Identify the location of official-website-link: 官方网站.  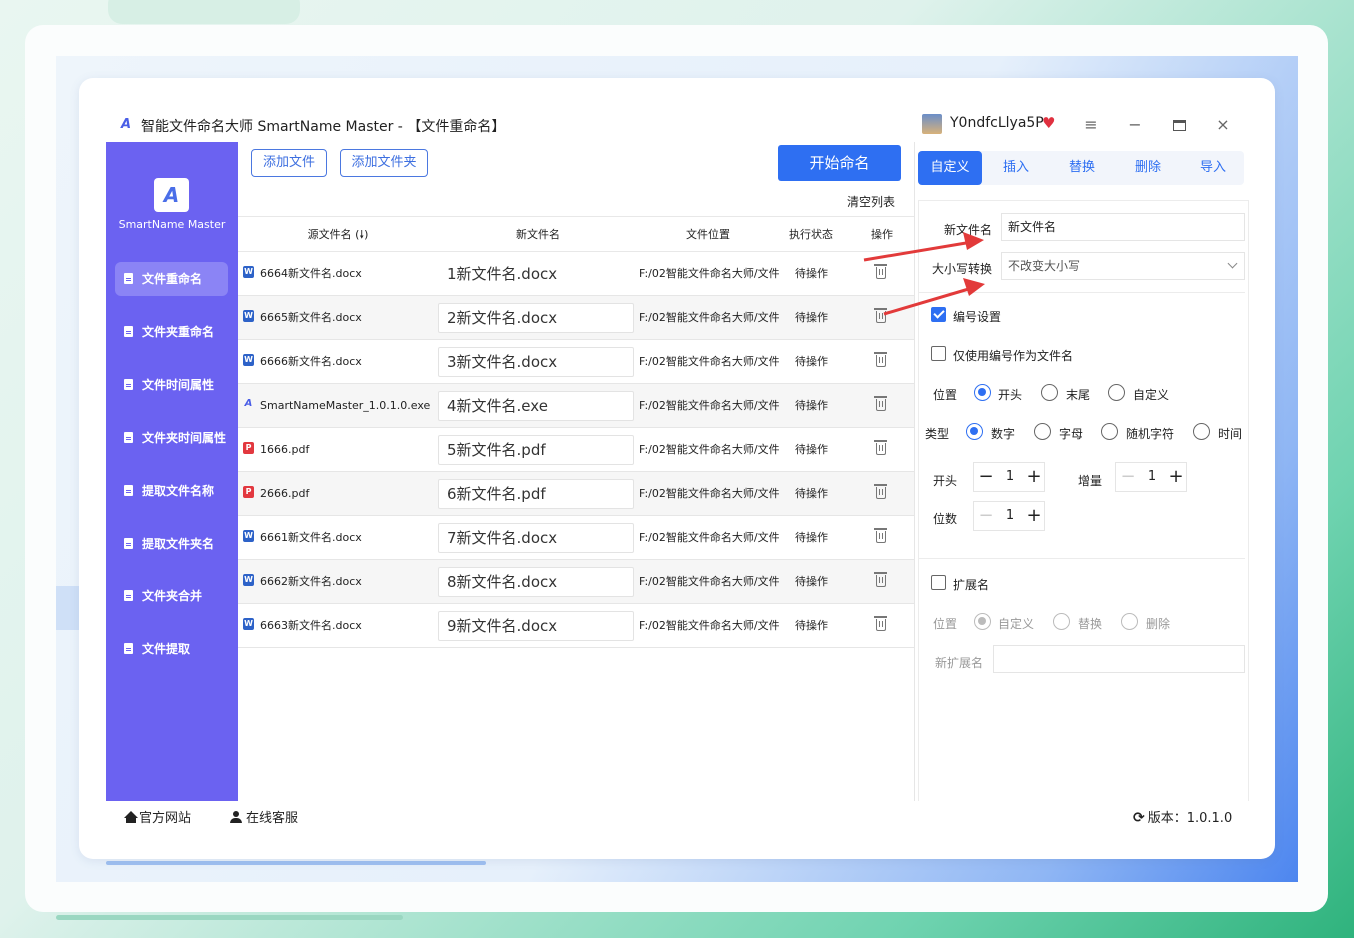
(157, 816).